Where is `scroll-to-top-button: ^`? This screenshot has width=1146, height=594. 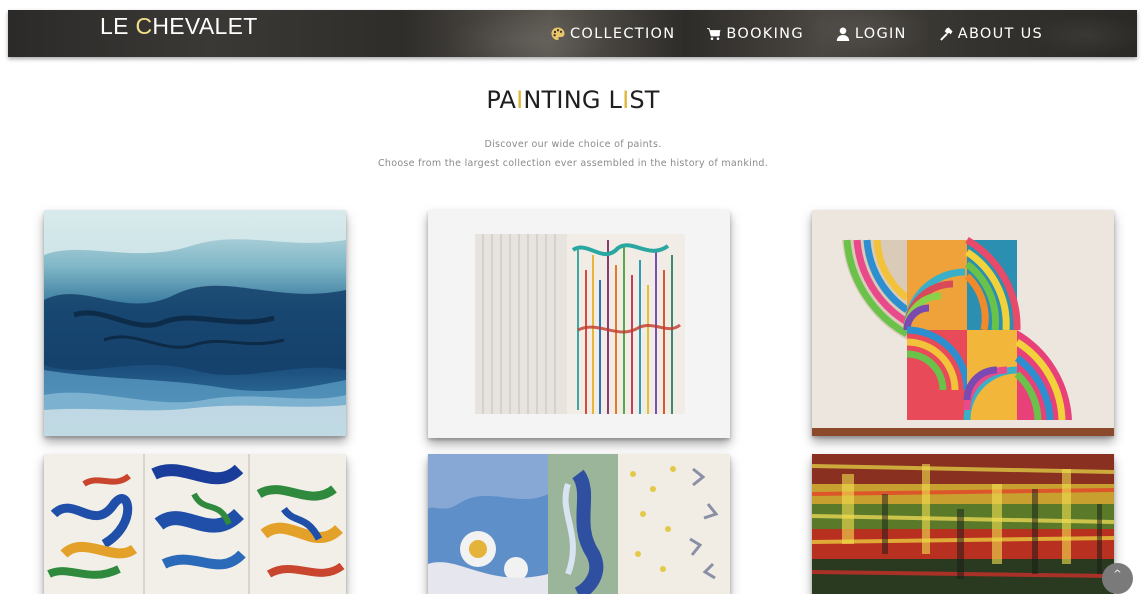 scroll-to-top-button: ^ is located at coordinates (1117, 578).